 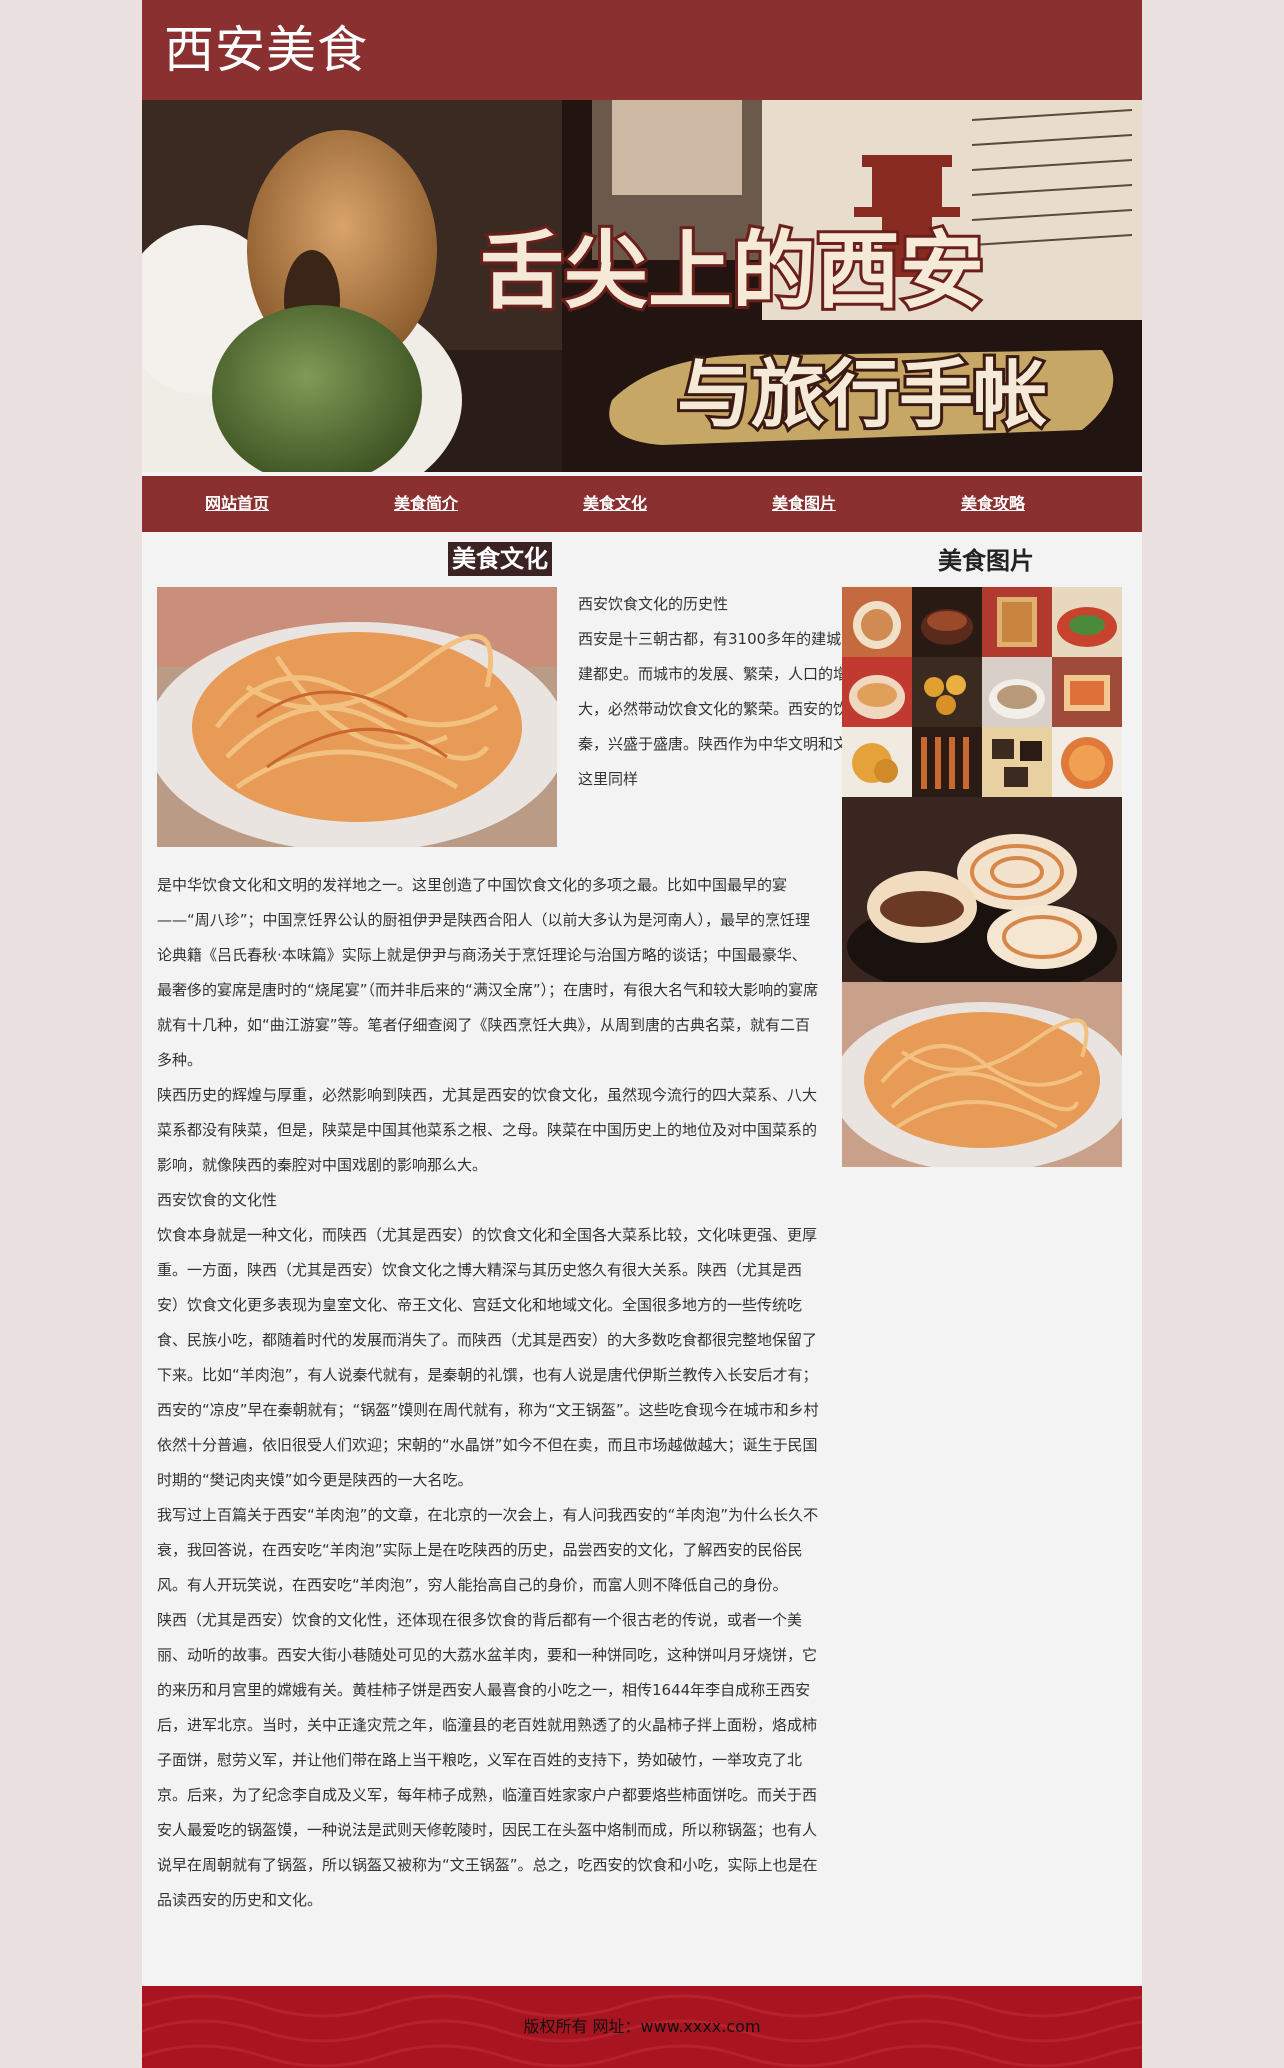 I want to click on food-thumbnail-grid, so click(x=982, y=692).